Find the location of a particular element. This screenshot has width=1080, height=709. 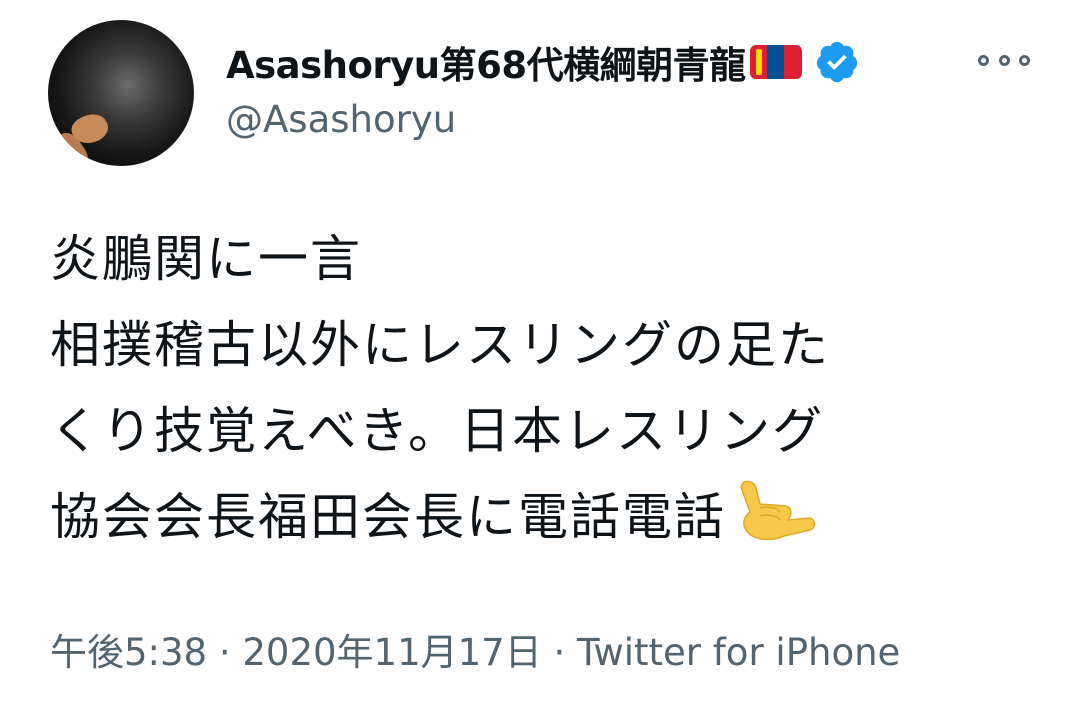

author-name-row: Asashoryu第68代横綱朝青龍 is located at coordinates (543, 62).